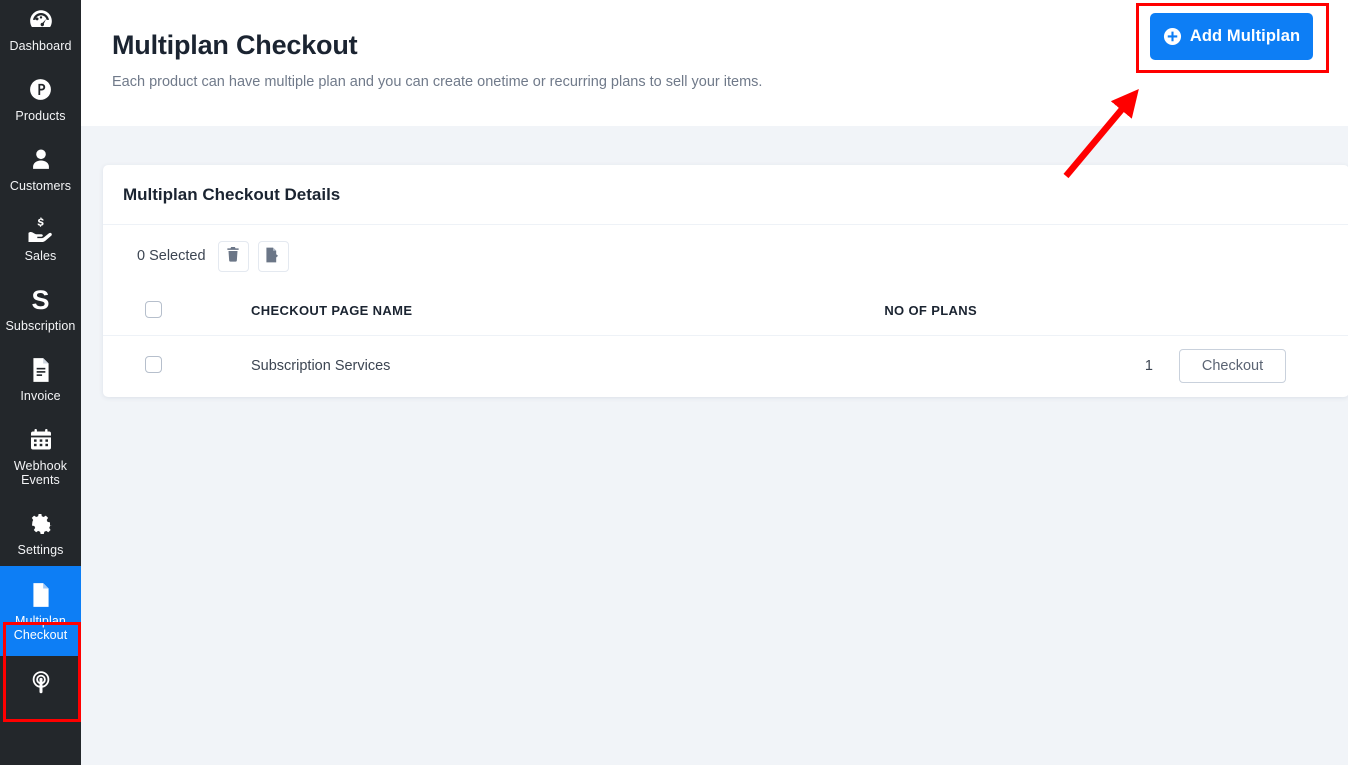  I want to click on row-action-cell: Checkout, so click(1263, 366).